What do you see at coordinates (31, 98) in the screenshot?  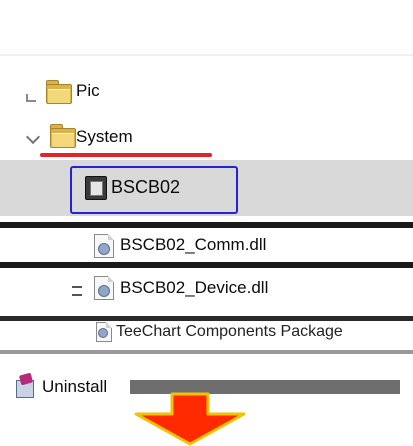 I see `tree-expander-icon` at bounding box center [31, 98].